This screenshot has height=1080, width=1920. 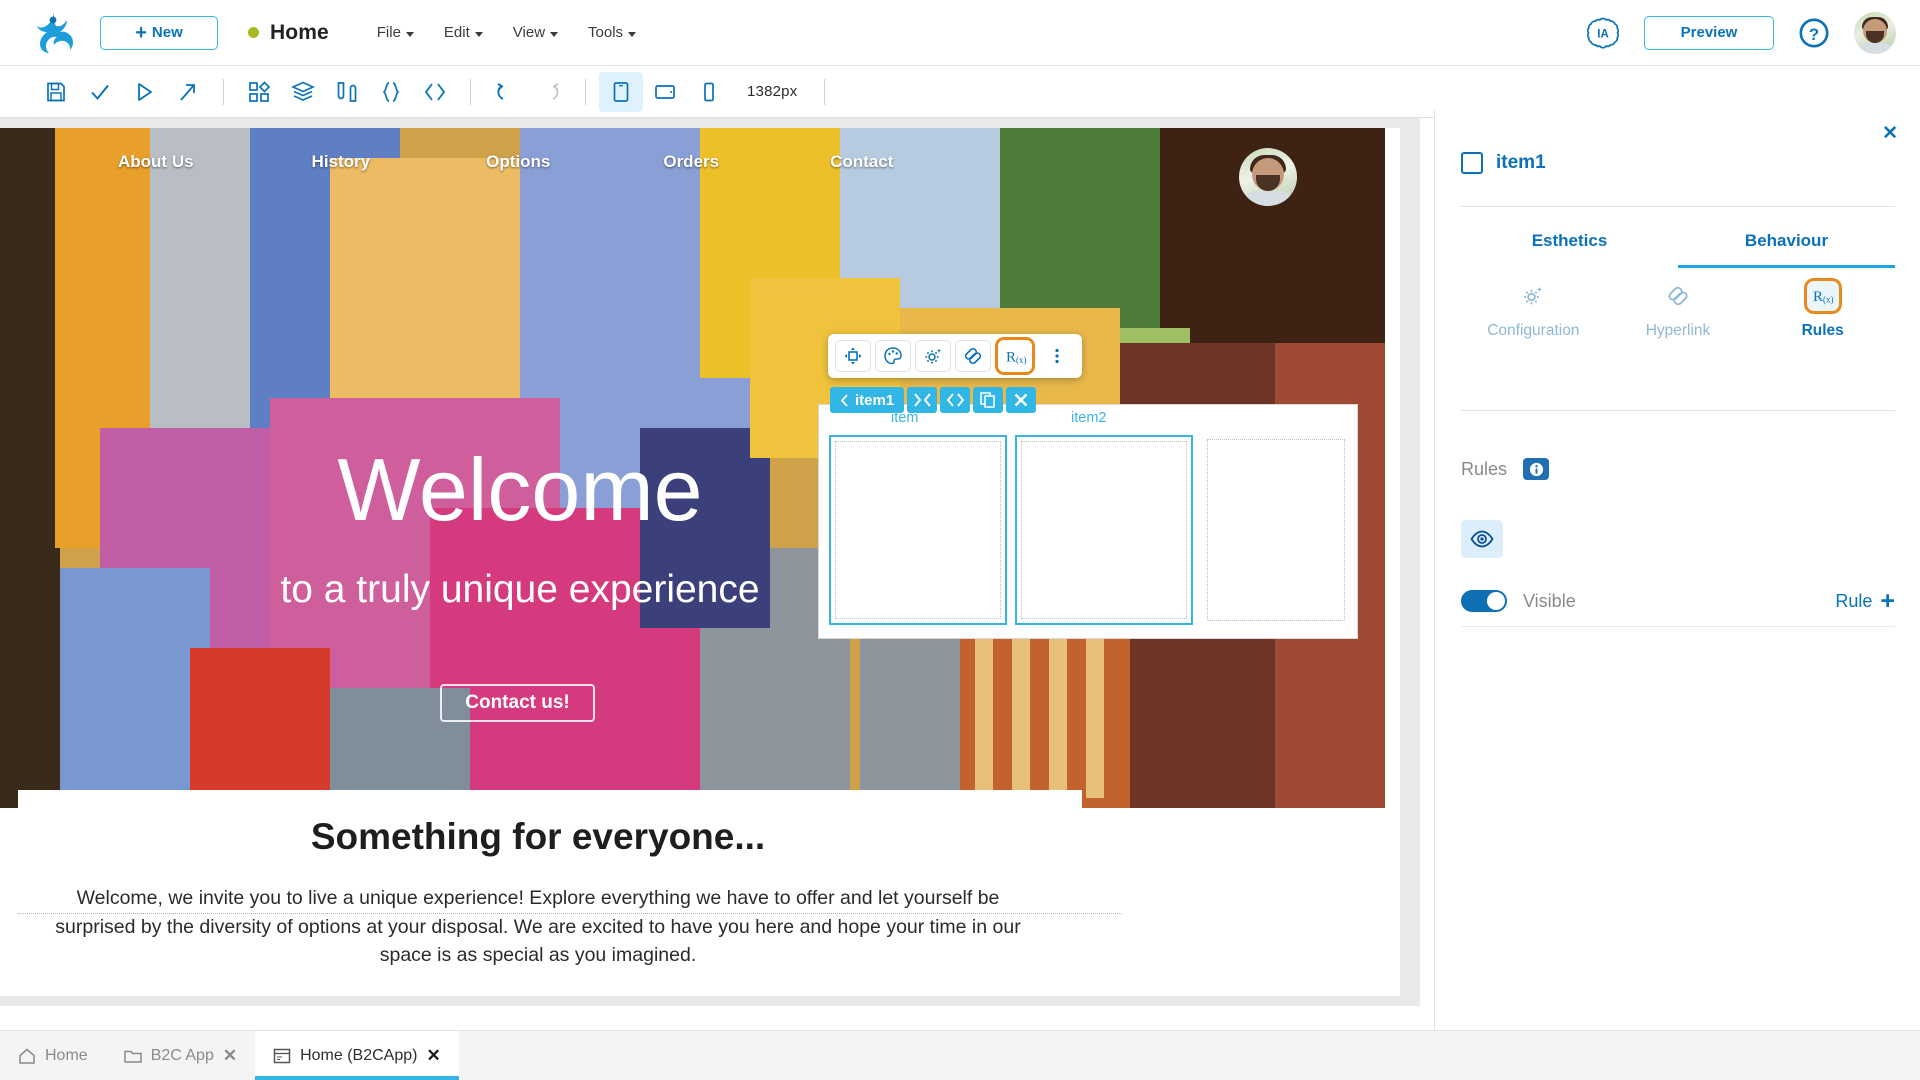 I want to click on page-icon, so click(x=282, y=1055).